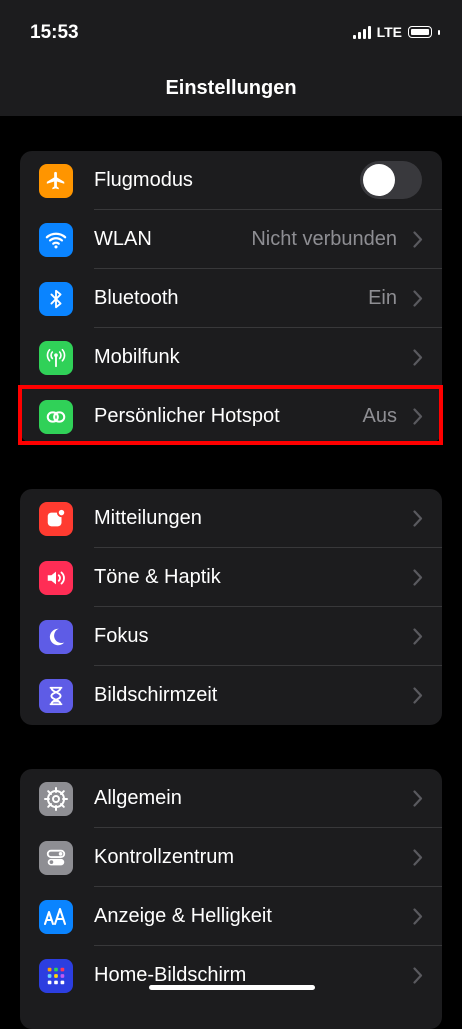  Describe the element at coordinates (382, 298) in the screenshot. I see `row-value: Ein` at that location.